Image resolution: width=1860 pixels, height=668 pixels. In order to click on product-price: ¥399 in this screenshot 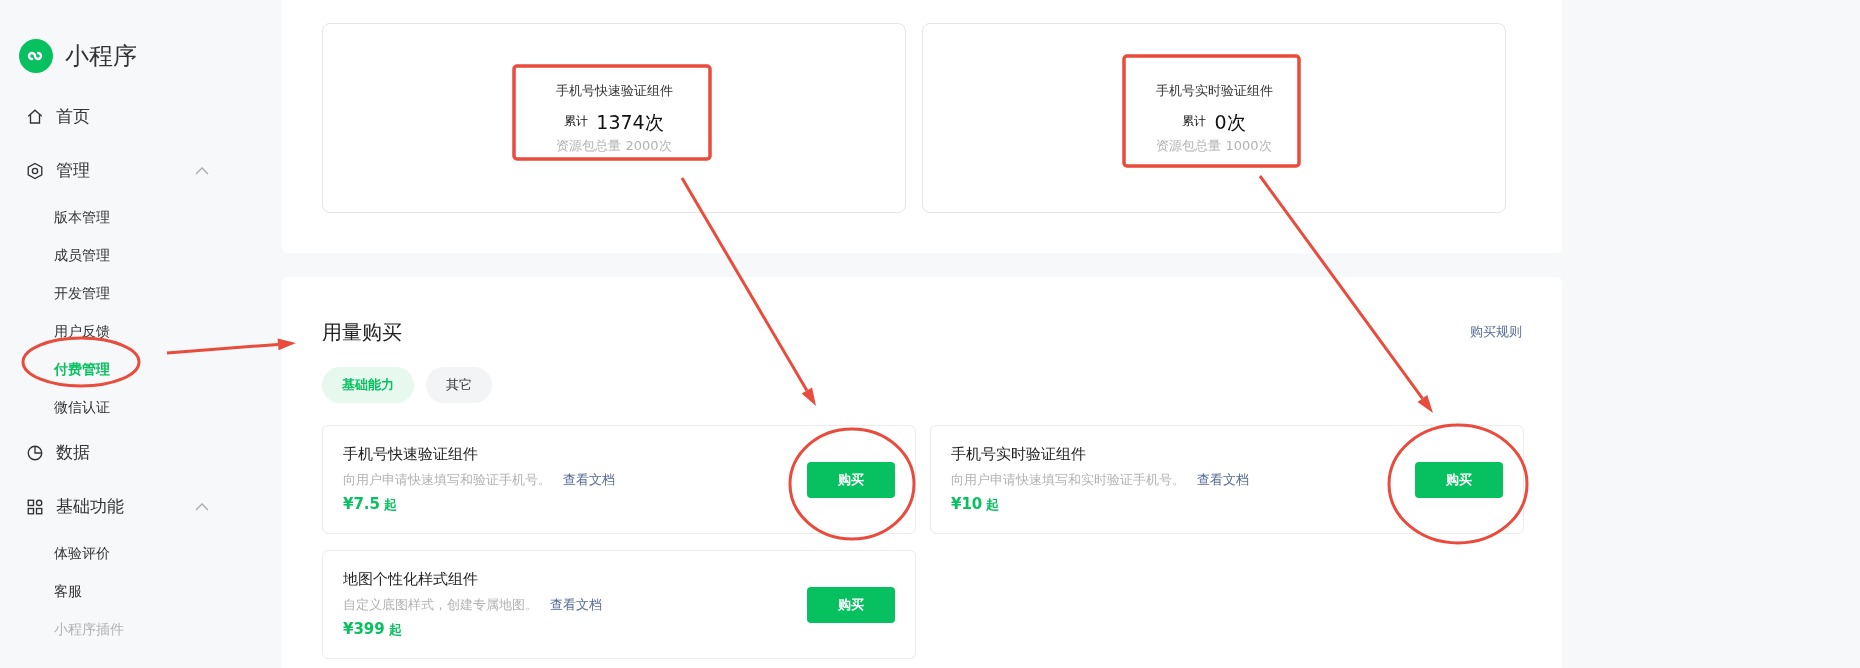, I will do `click(364, 630)`.